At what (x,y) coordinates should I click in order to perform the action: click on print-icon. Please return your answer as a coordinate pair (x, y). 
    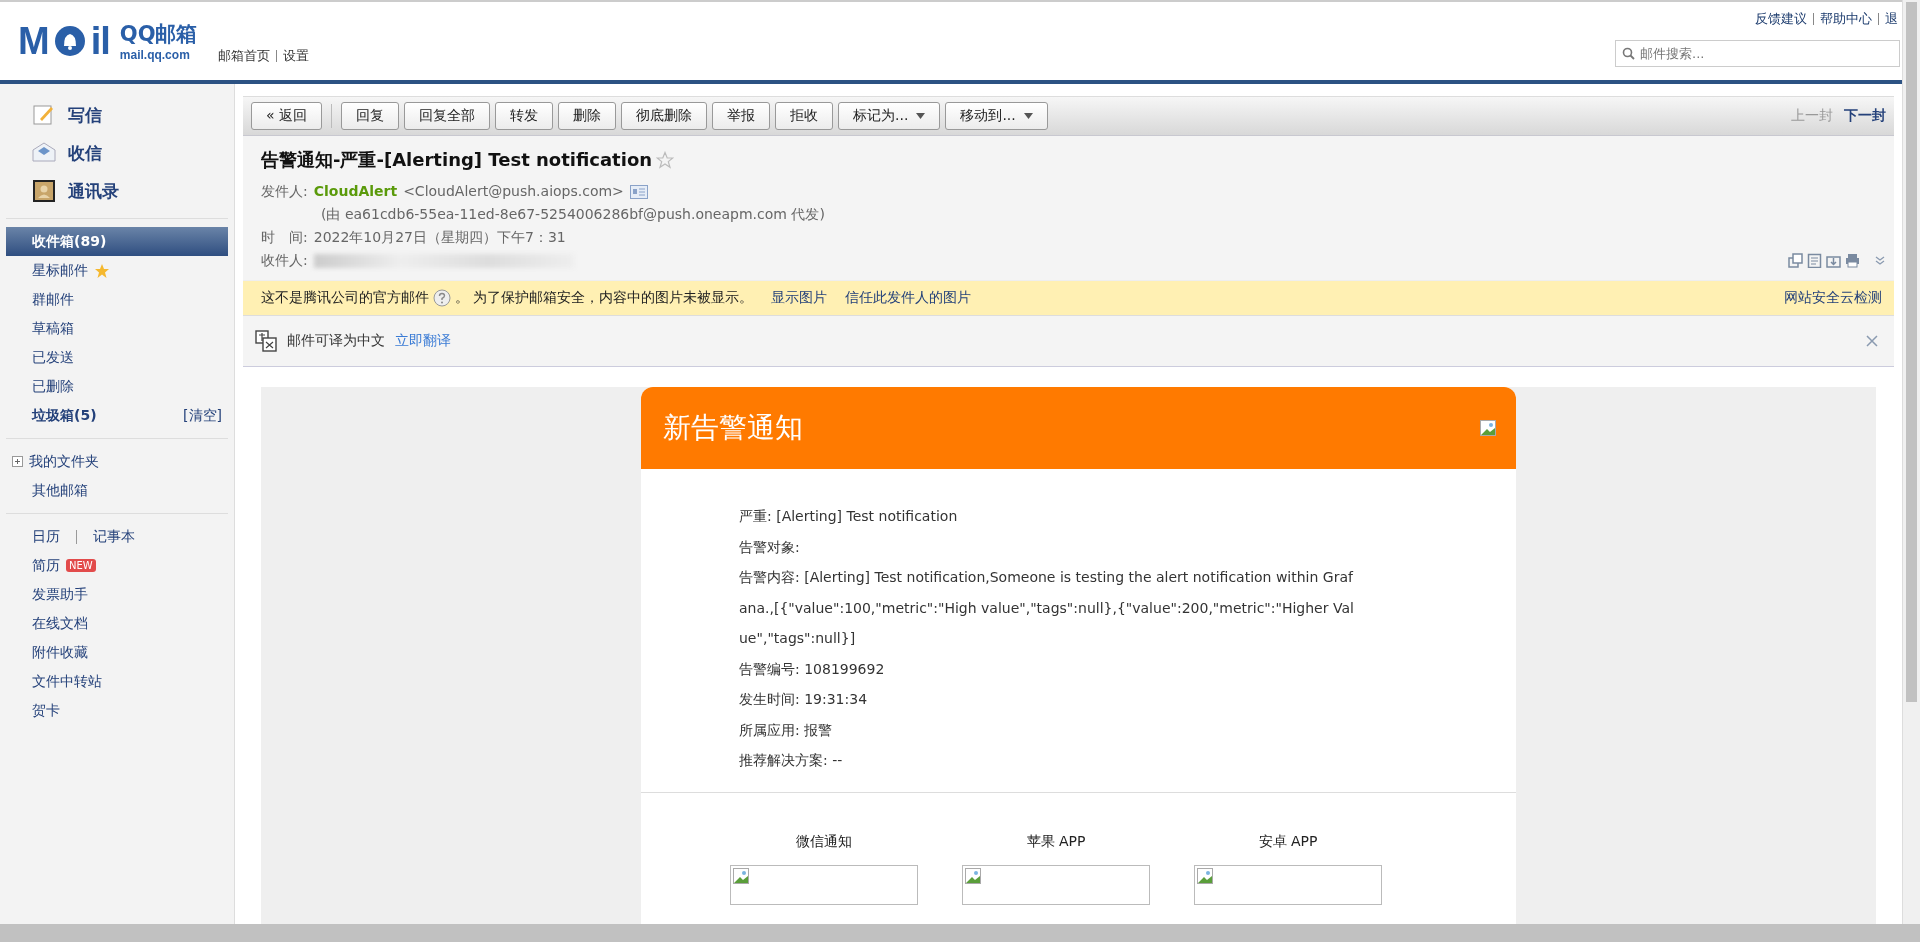
    Looking at the image, I should click on (1852, 260).